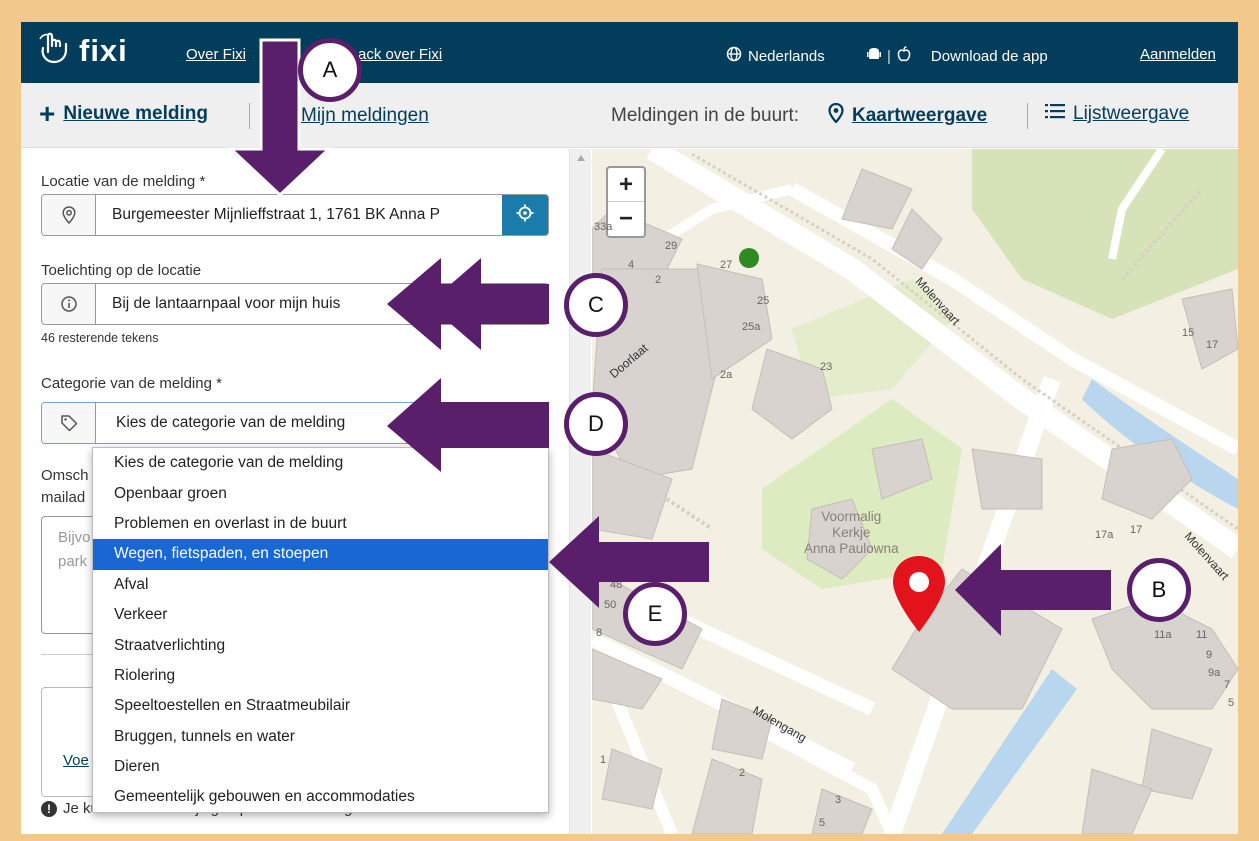 Image resolution: width=1259 pixels, height=841 pixels. What do you see at coordinates (1159, 590) in the screenshot?
I see `annotation-label-b: B` at bounding box center [1159, 590].